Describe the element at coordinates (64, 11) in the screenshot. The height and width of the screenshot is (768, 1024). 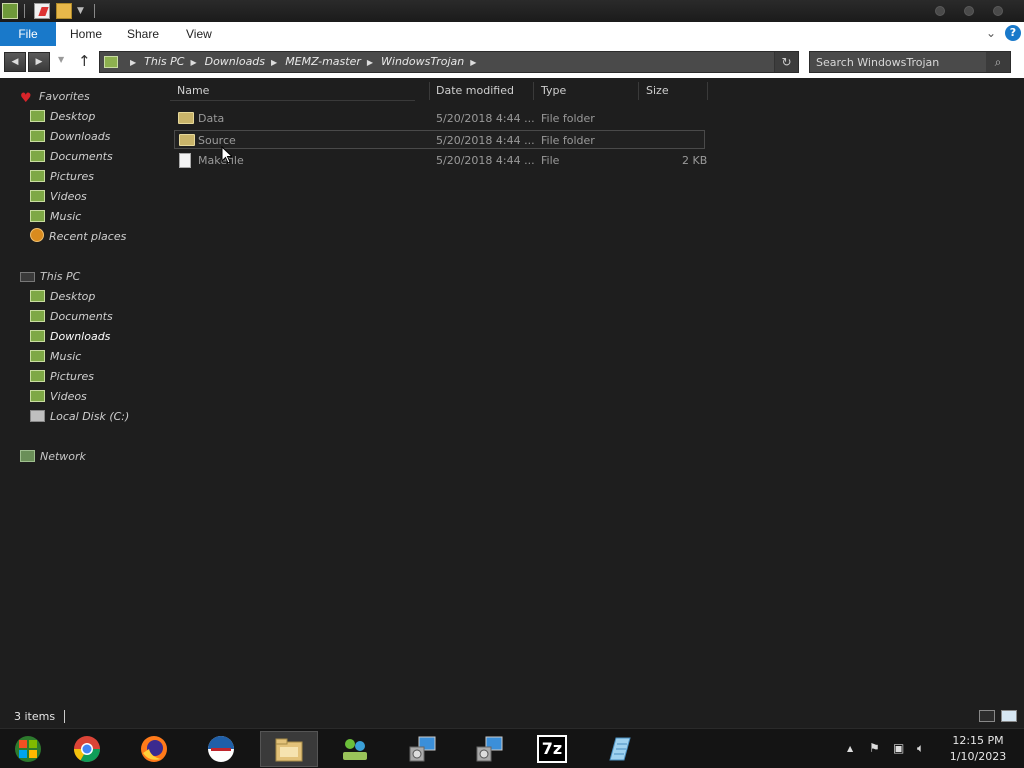
I see `new-folder-icon` at that location.